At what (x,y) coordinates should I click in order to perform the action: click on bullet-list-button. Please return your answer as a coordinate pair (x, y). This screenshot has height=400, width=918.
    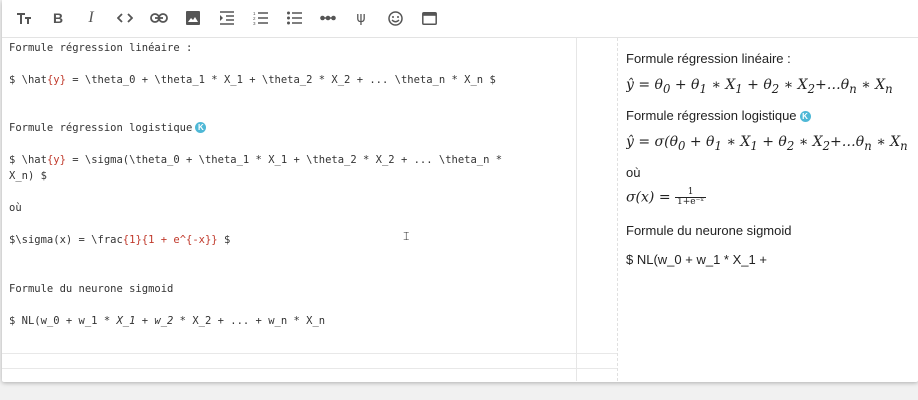
    Looking at the image, I should click on (294, 18).